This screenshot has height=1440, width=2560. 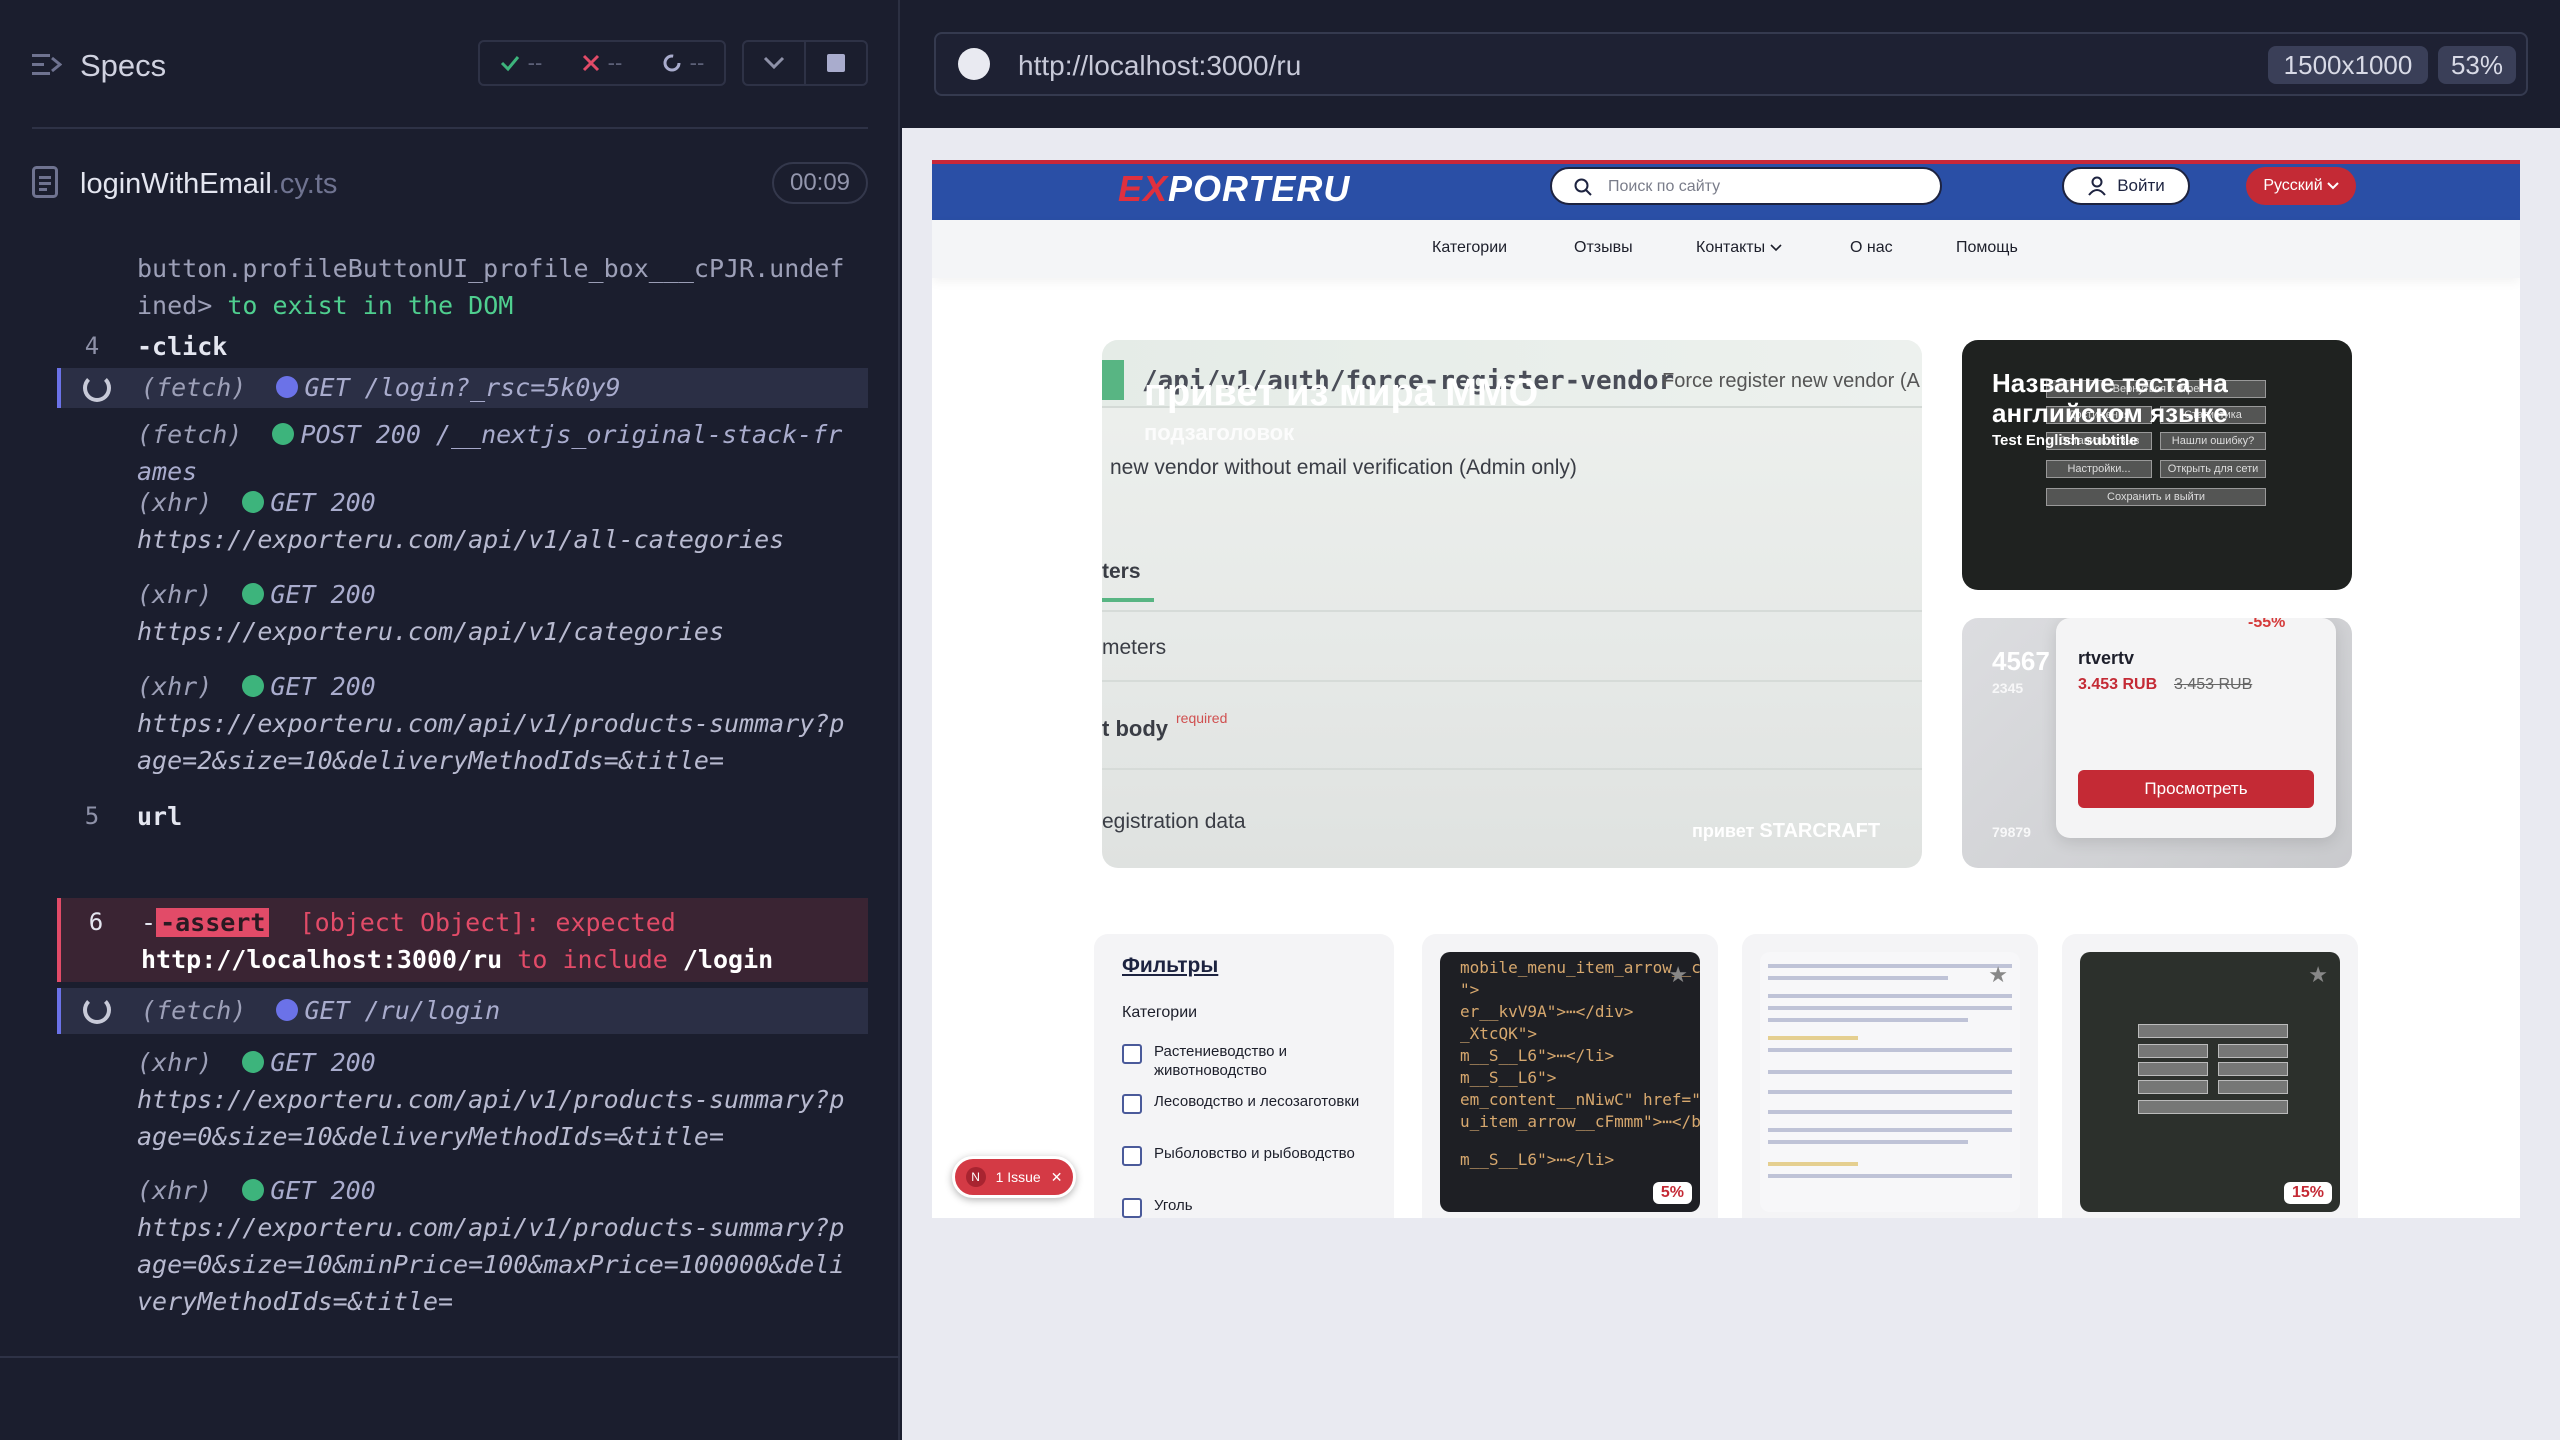 What do you see at coordinates (2301, 186) in the screenshot?
I see `language-select: Русский` at bounding box center [2301, 186].